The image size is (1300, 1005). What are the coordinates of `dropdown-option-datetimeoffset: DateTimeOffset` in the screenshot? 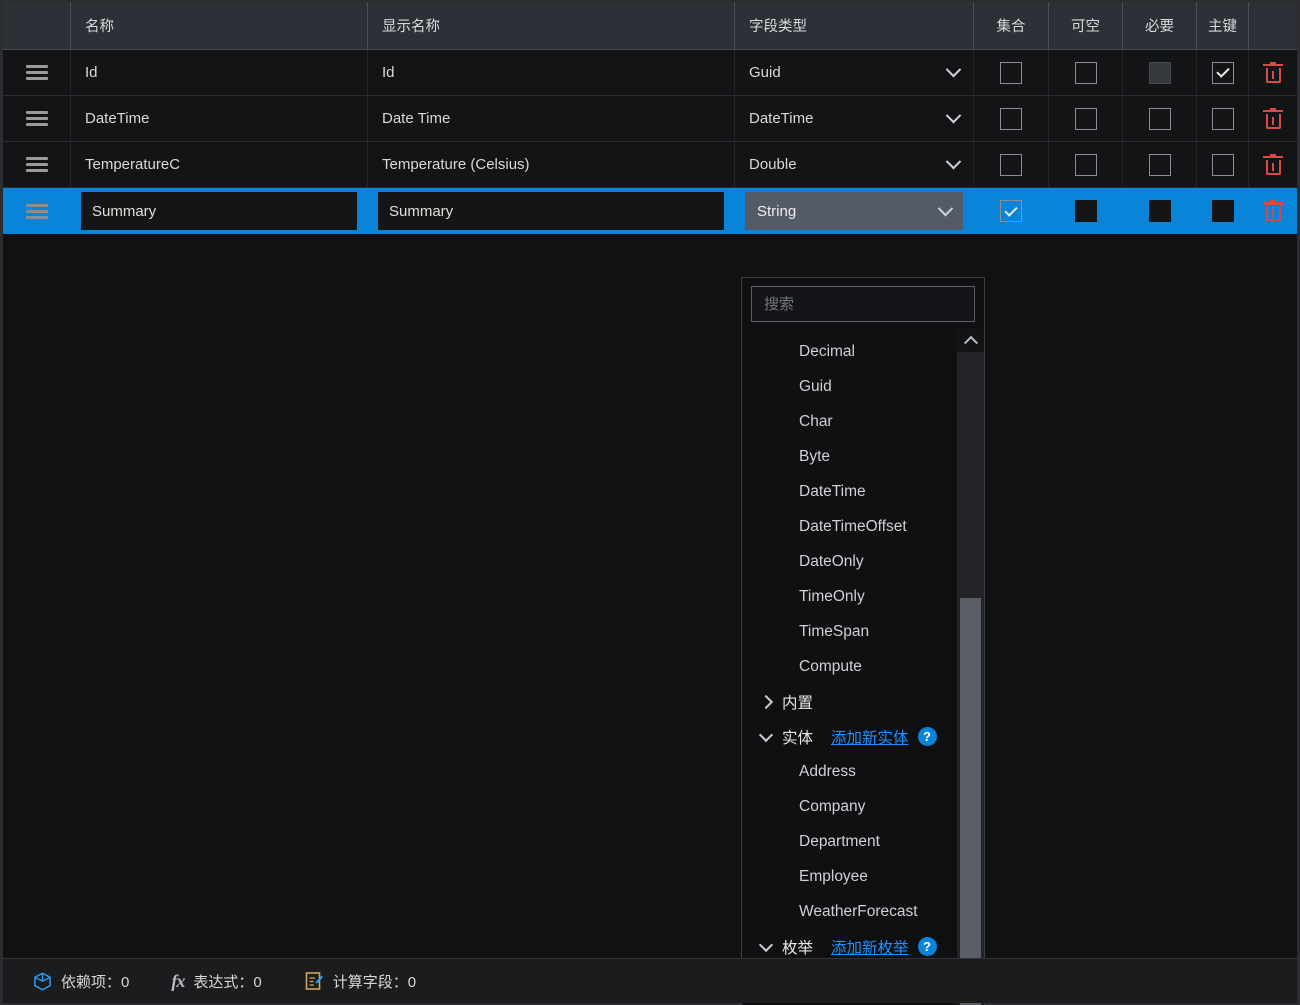 It's located at (863, 526).